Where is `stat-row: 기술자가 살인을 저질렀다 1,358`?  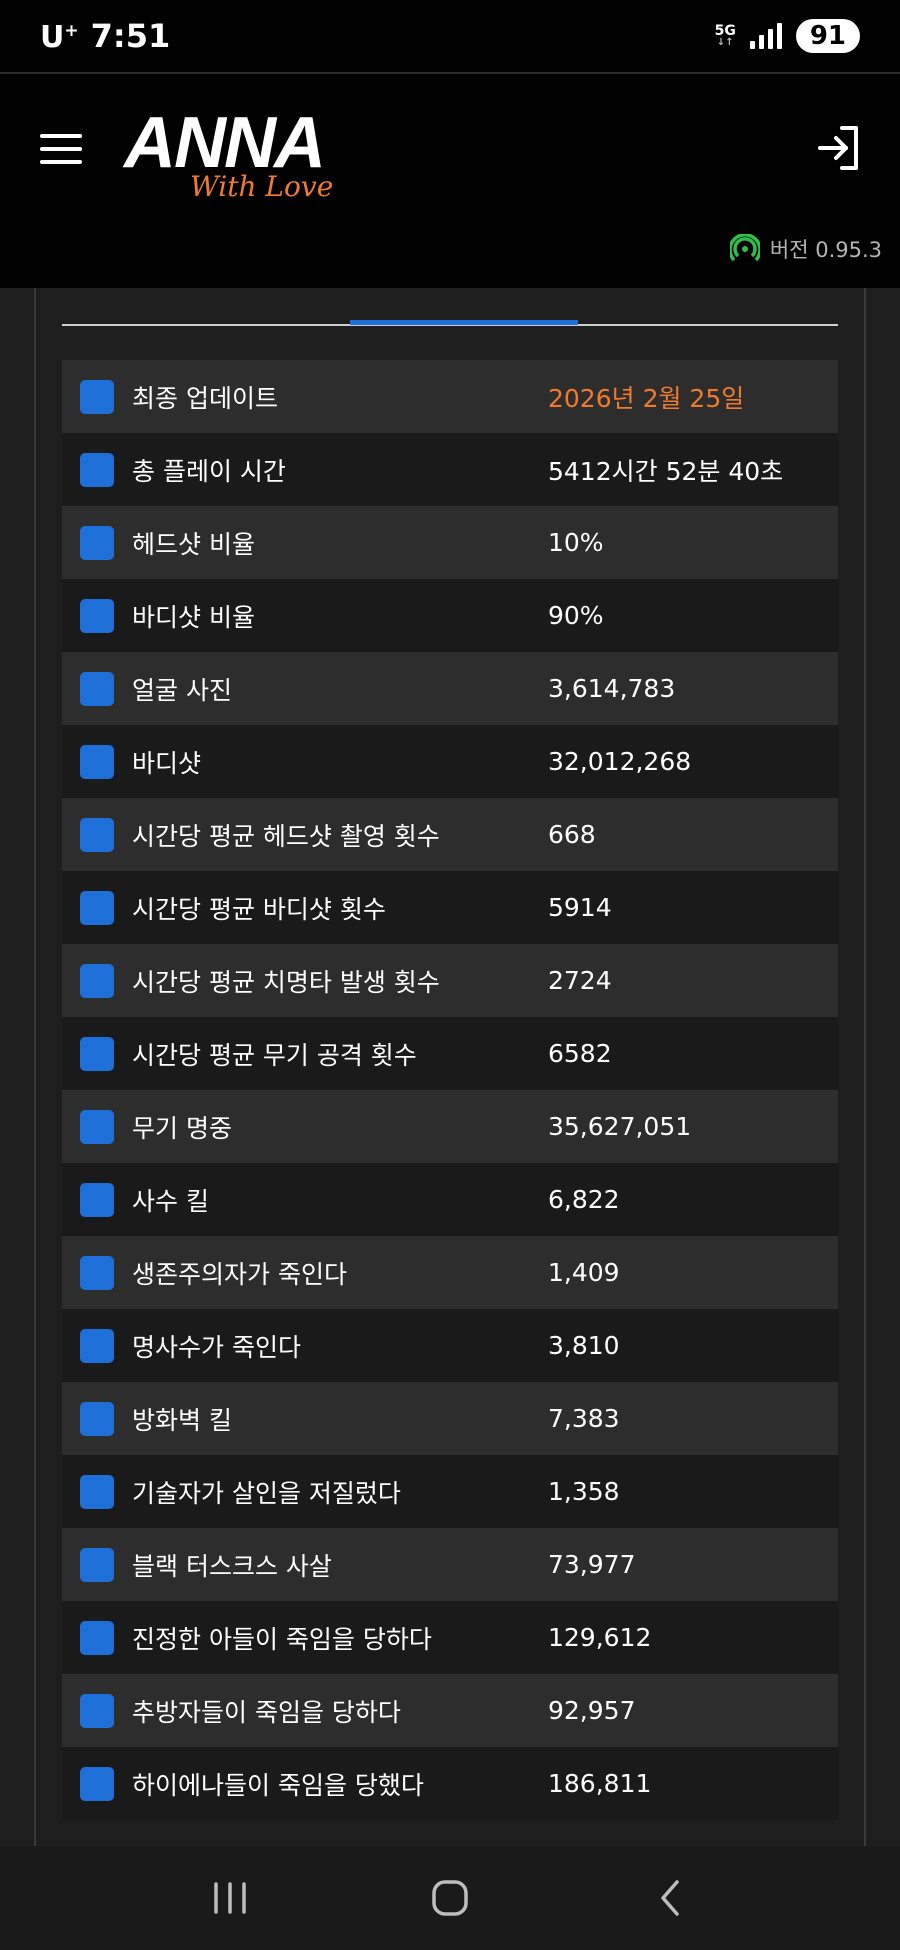
stat-row: 기술자가 살인을 저질렀다 1,358 is located at coordinates (450, 1491).